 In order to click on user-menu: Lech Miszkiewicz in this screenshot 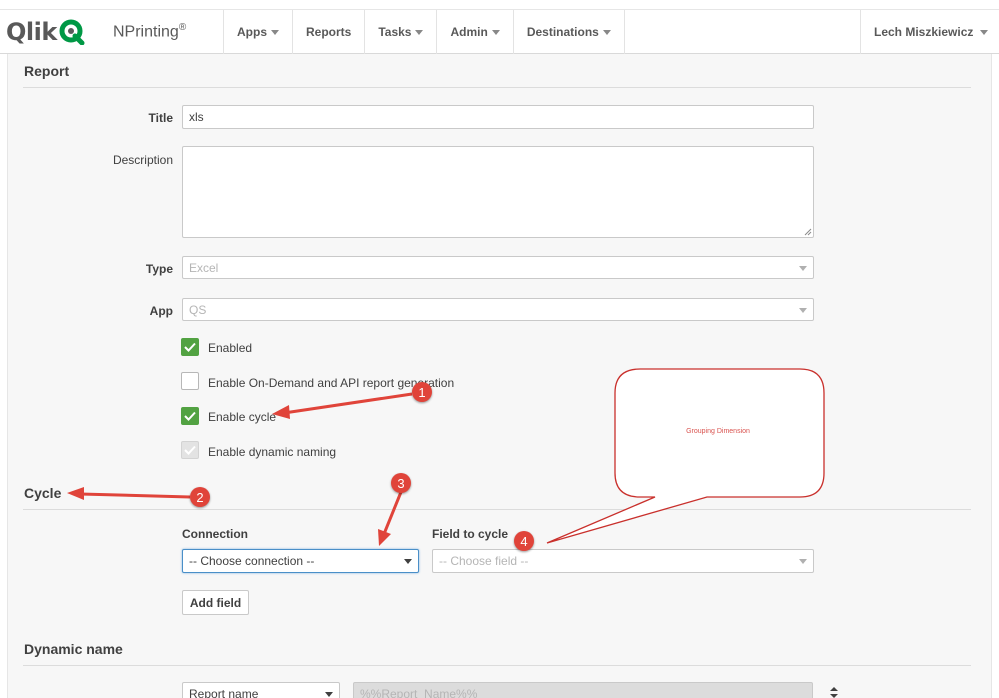, I will do `click(929, 32)`.